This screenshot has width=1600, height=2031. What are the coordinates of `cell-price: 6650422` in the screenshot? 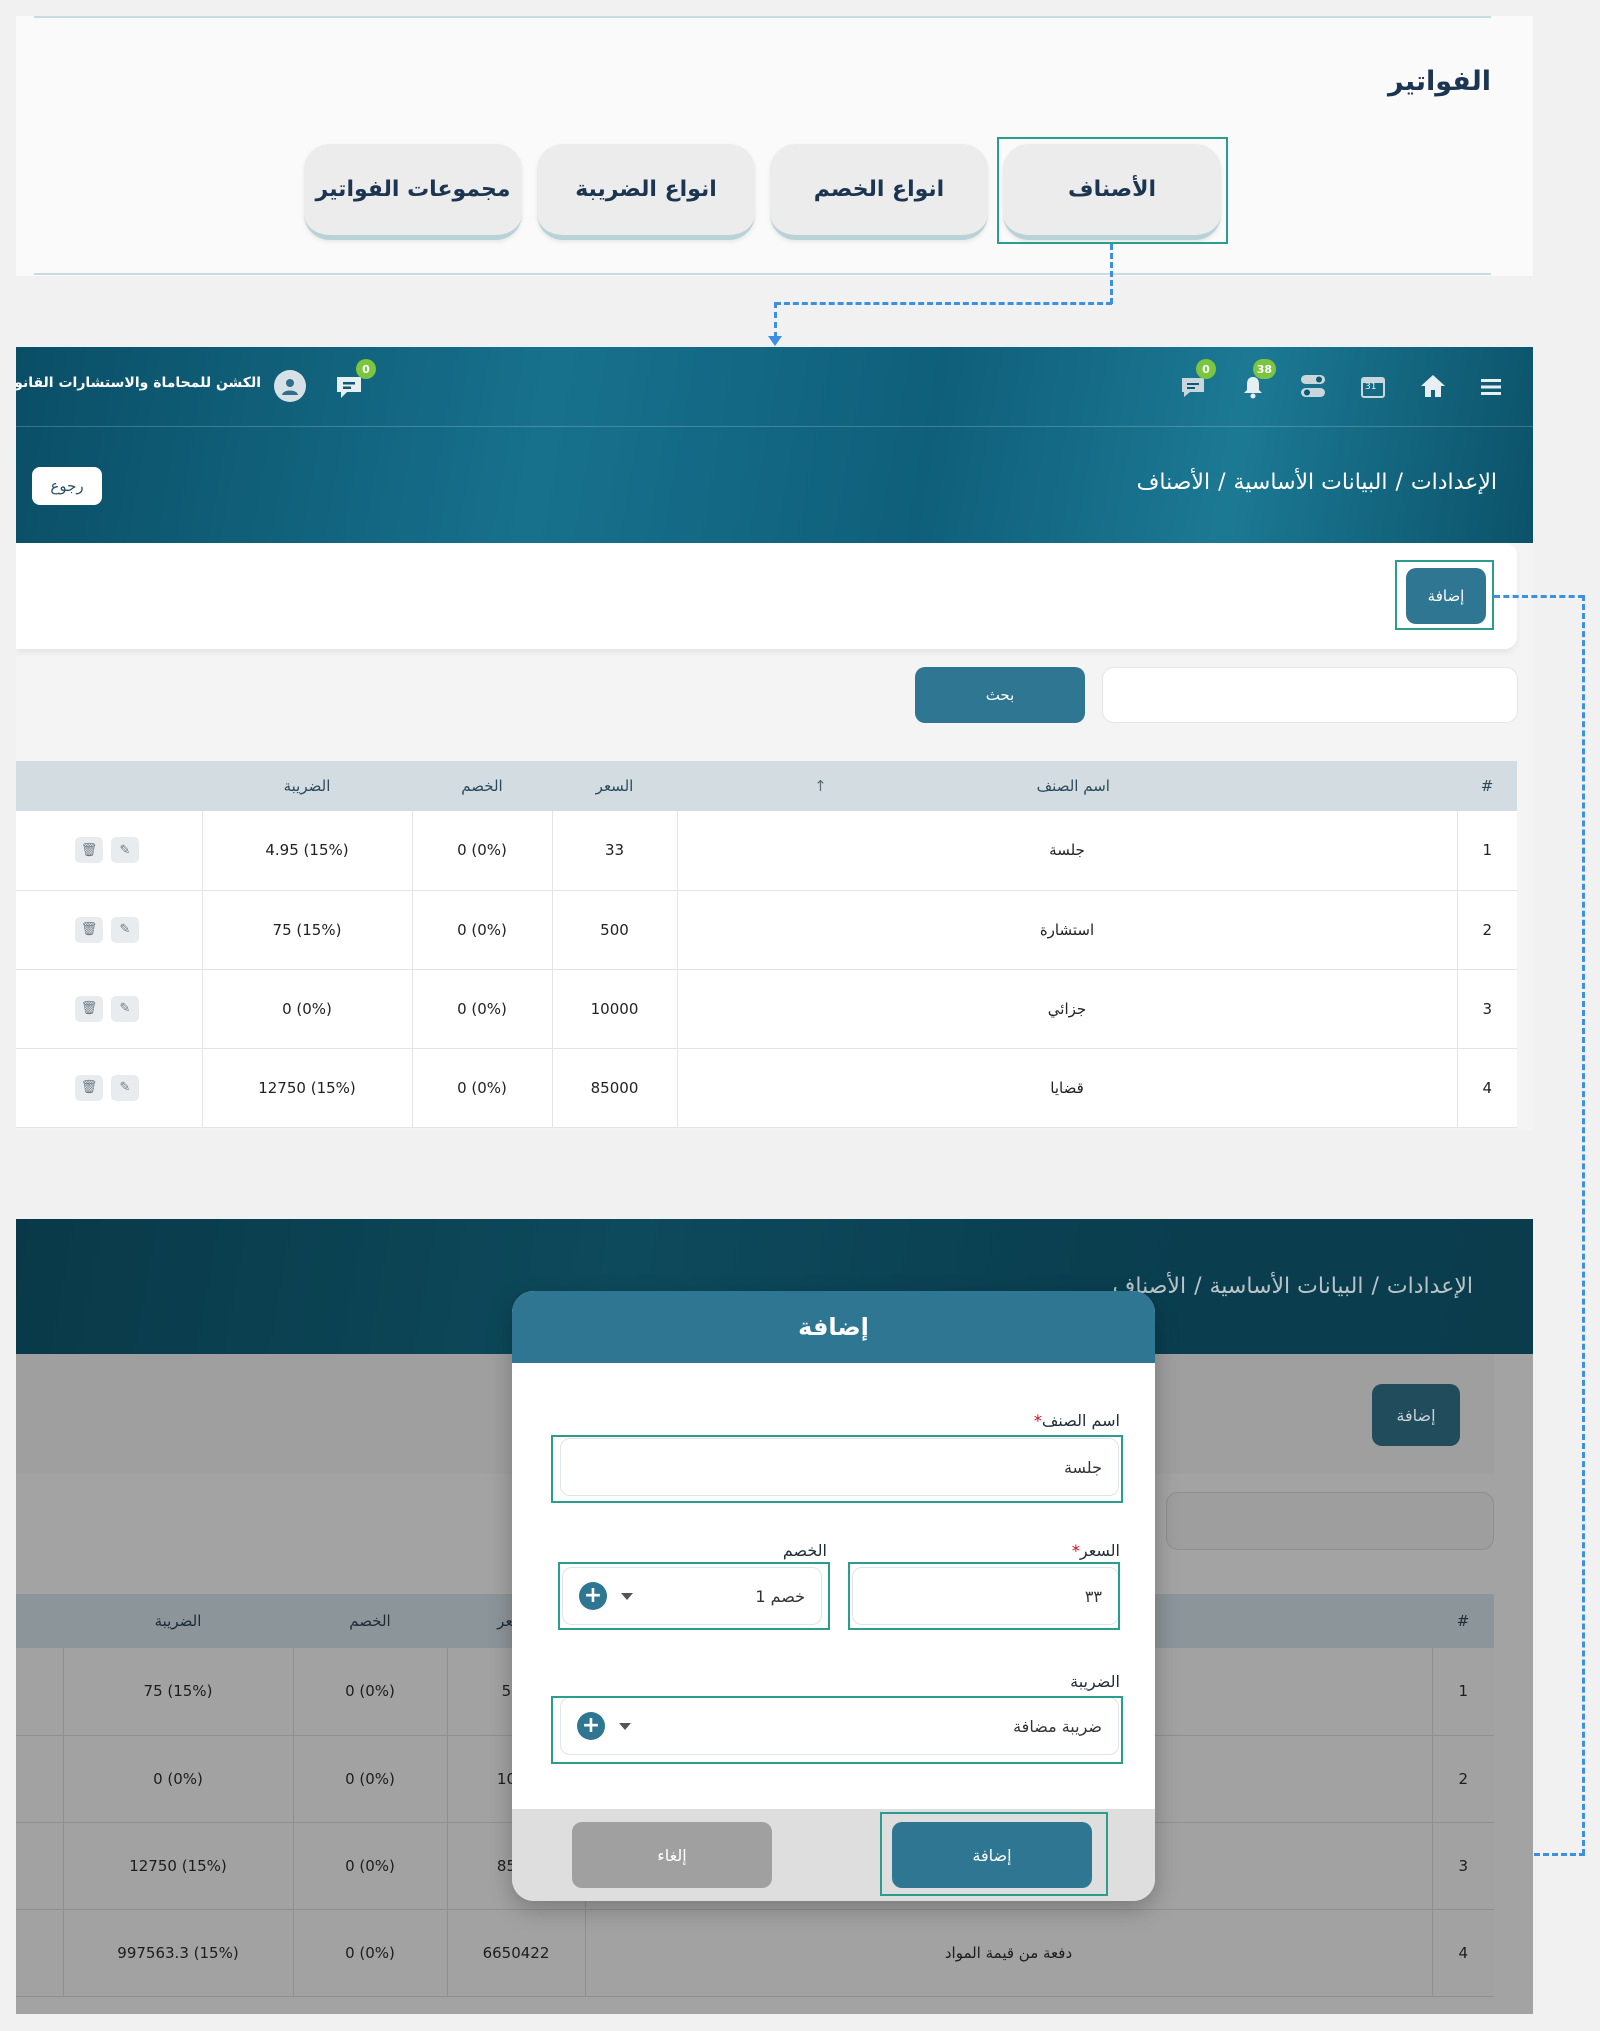 It's located at (515, 1953).